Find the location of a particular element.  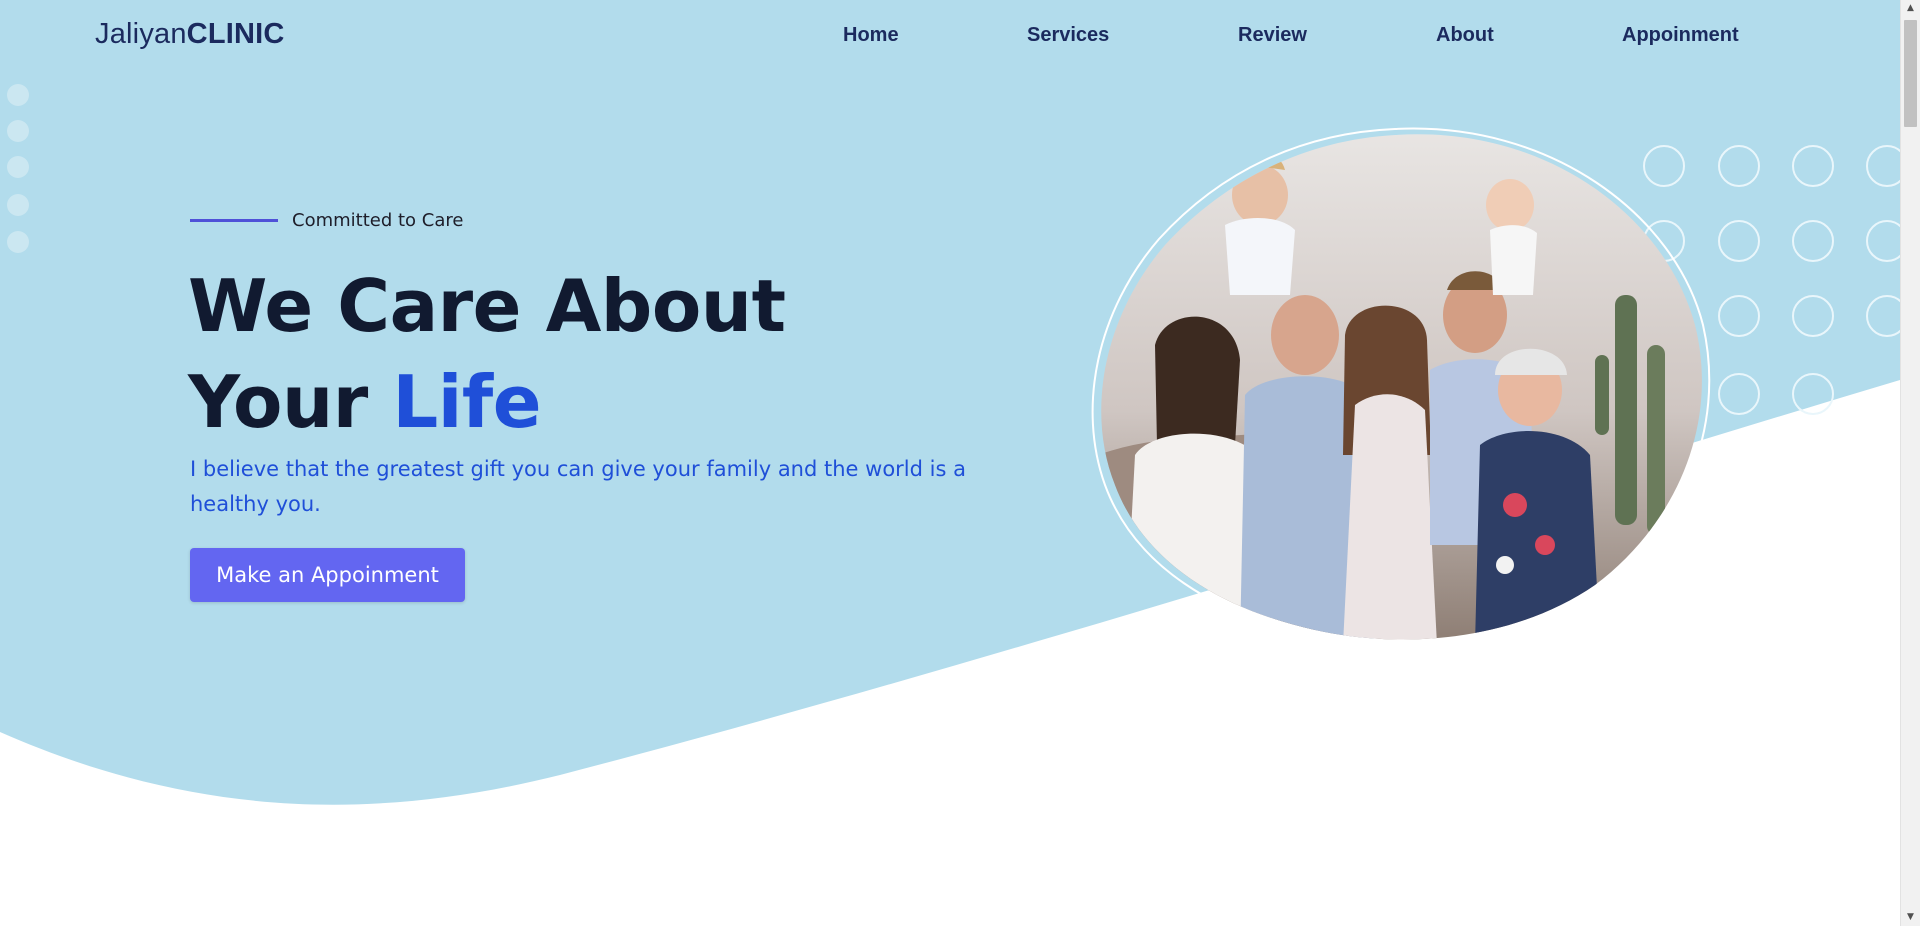

nav-services: Services is located at coordinates (1068, 35).